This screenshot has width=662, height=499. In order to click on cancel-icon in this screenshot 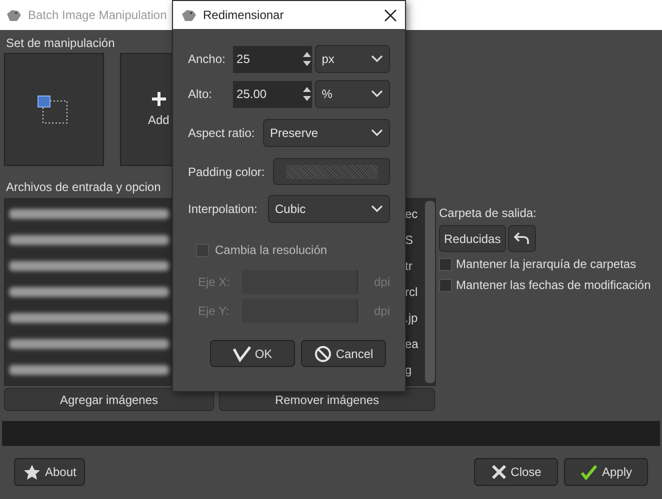, I will do `click(323, 353)`.